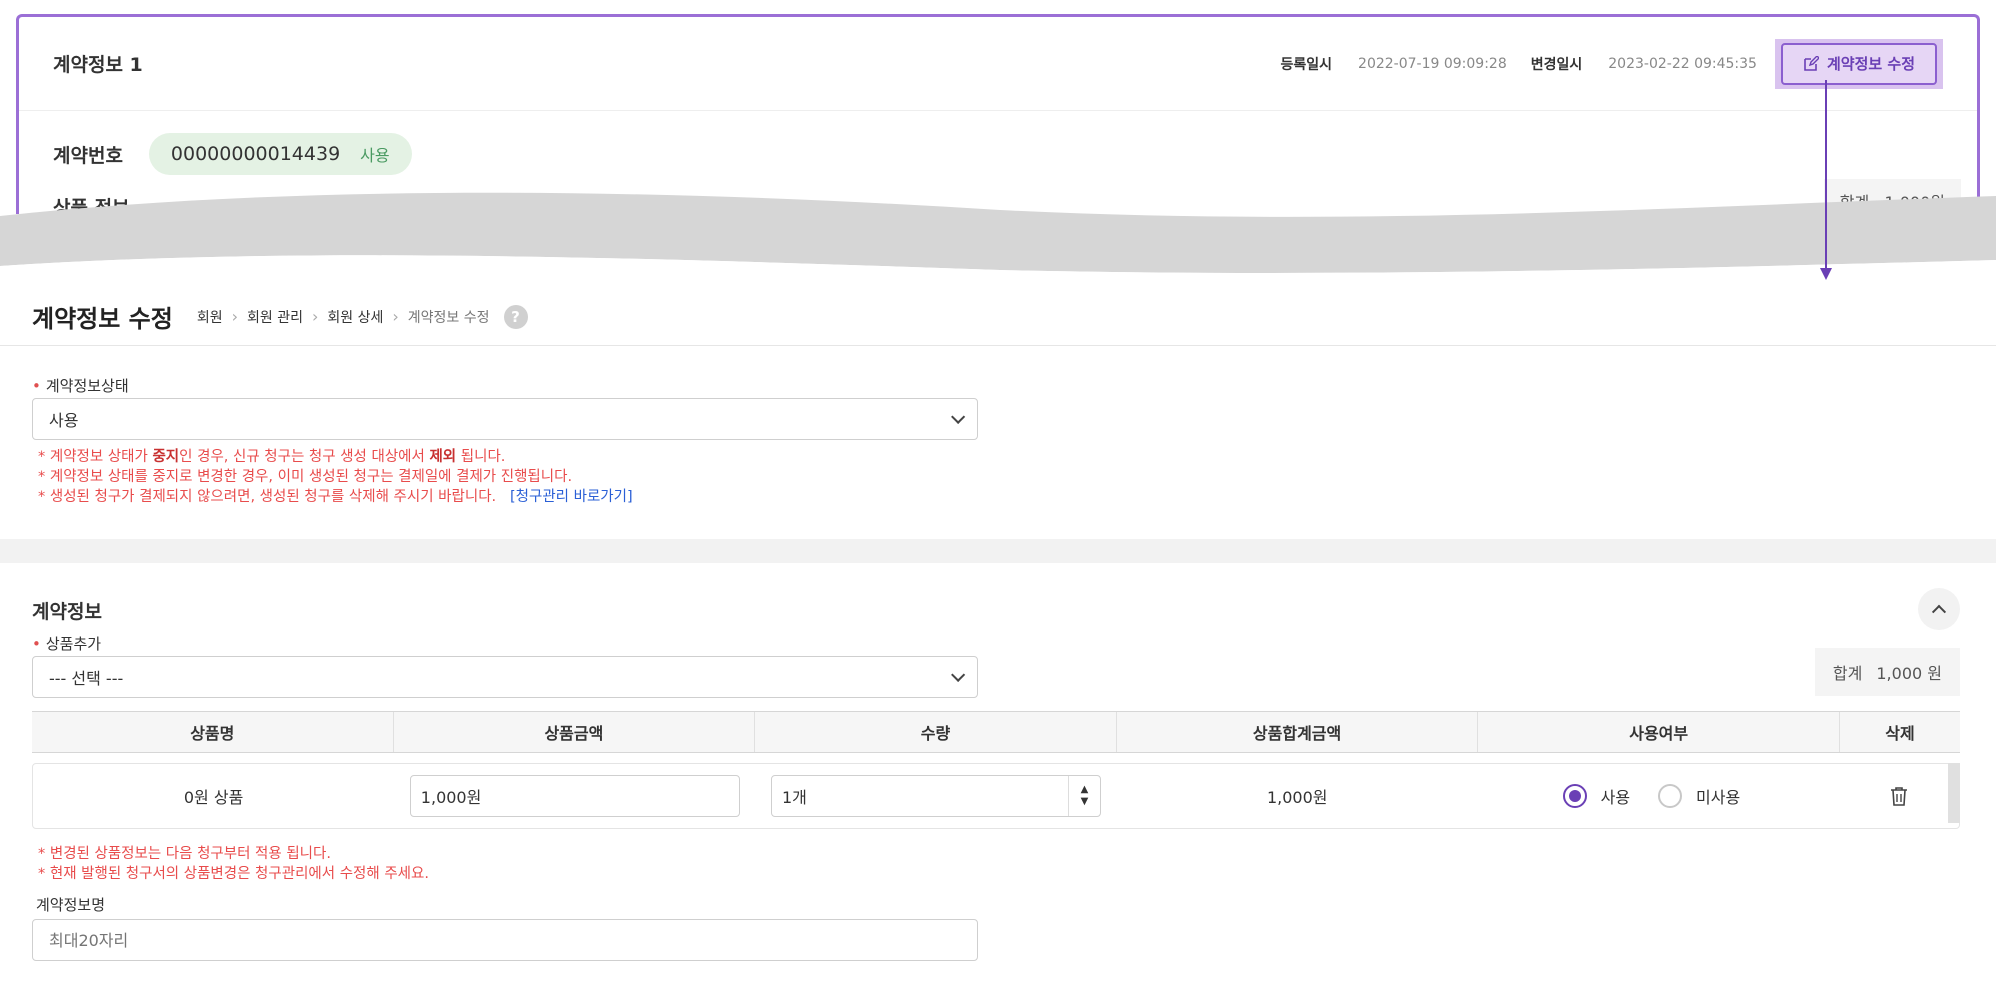  I want to click on breadcrumb: 회원 › 회원 관리 › 회원 상세 › 계약정보 수정, so click(343, 317).